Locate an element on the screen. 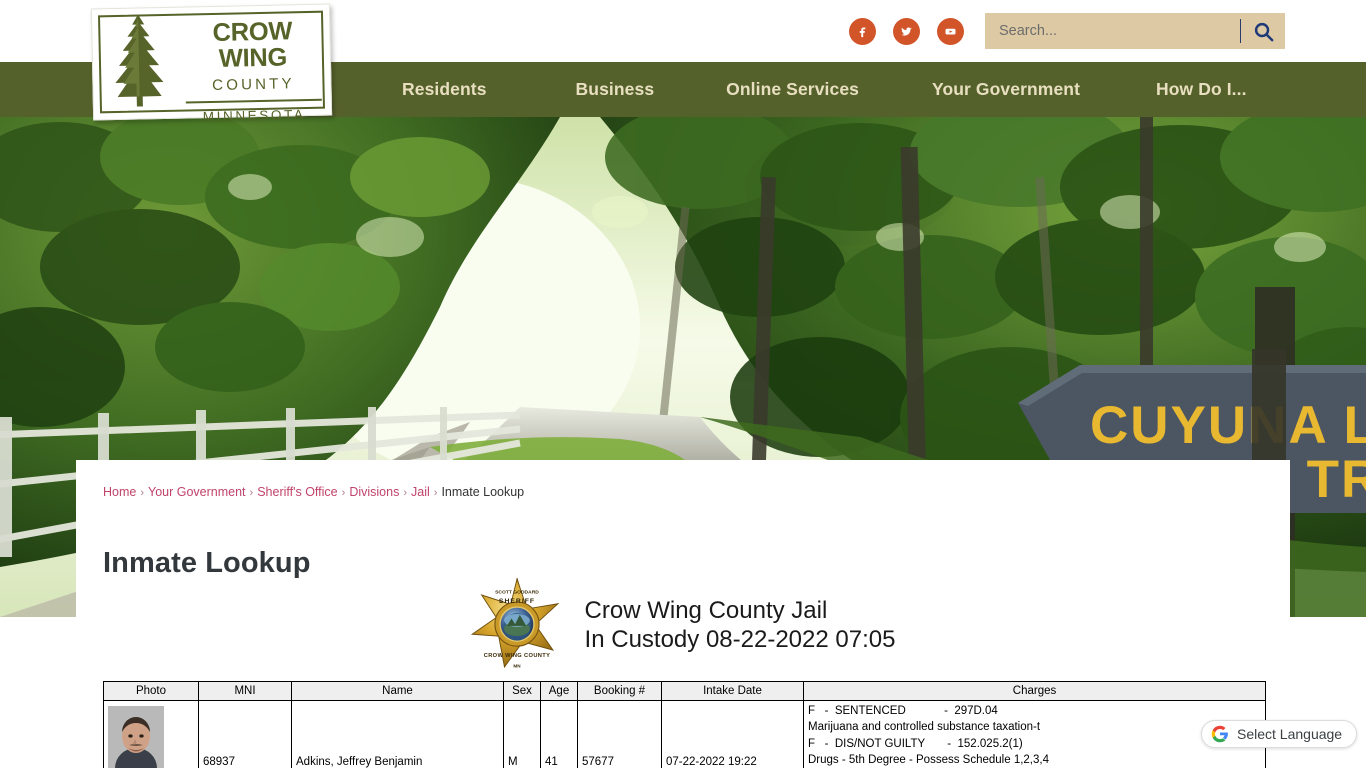 The height and width of the screenshot is (768, 1366). logo-line-3: MINNESOTA is located at coordinates (254, 115).